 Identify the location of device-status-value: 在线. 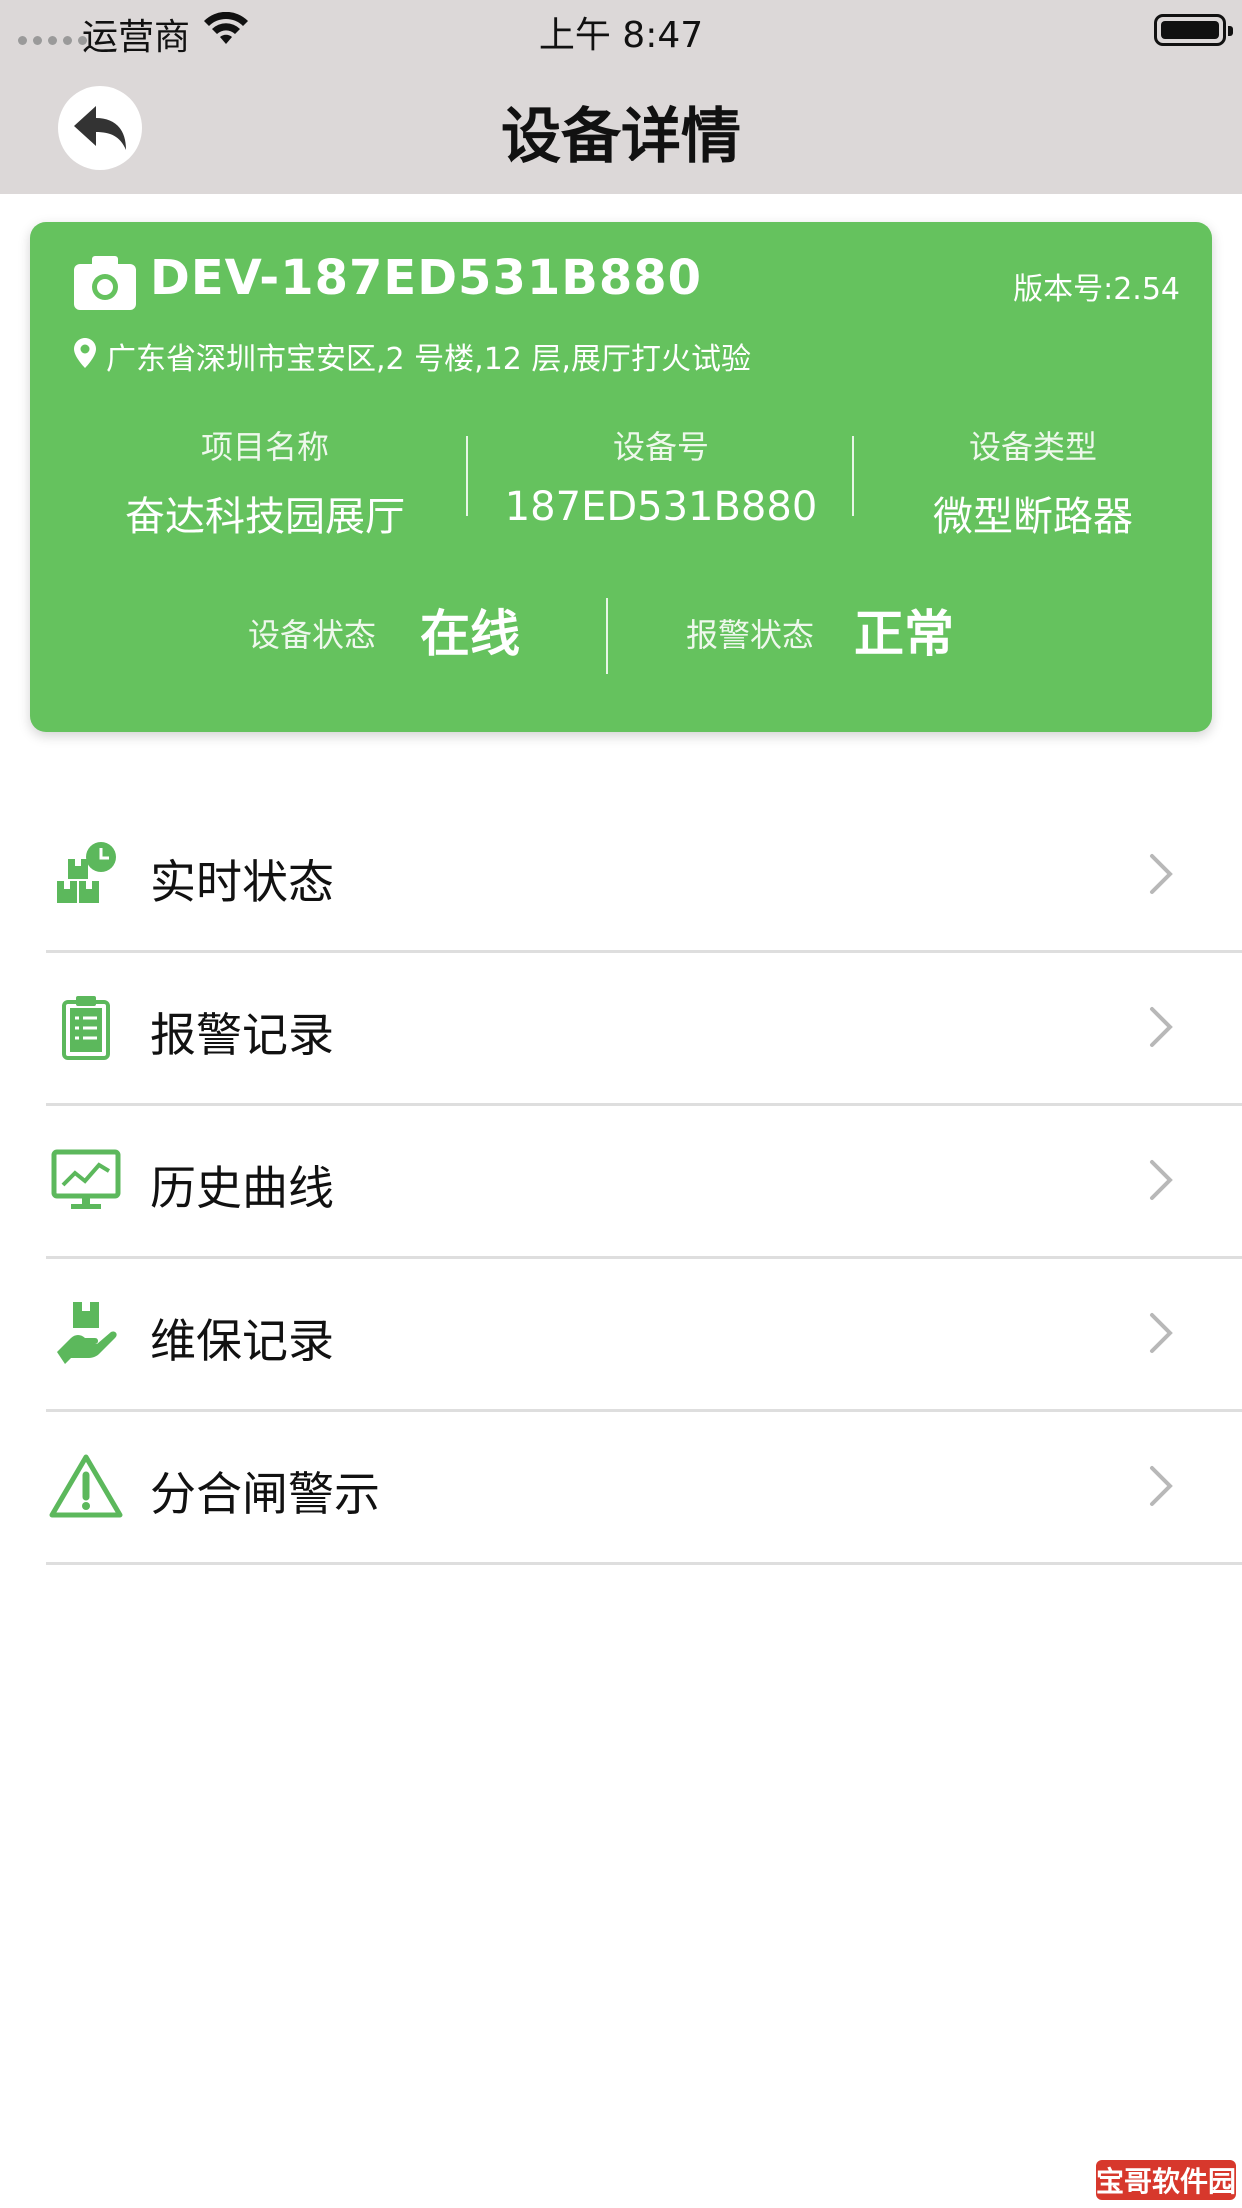
(470, 634).